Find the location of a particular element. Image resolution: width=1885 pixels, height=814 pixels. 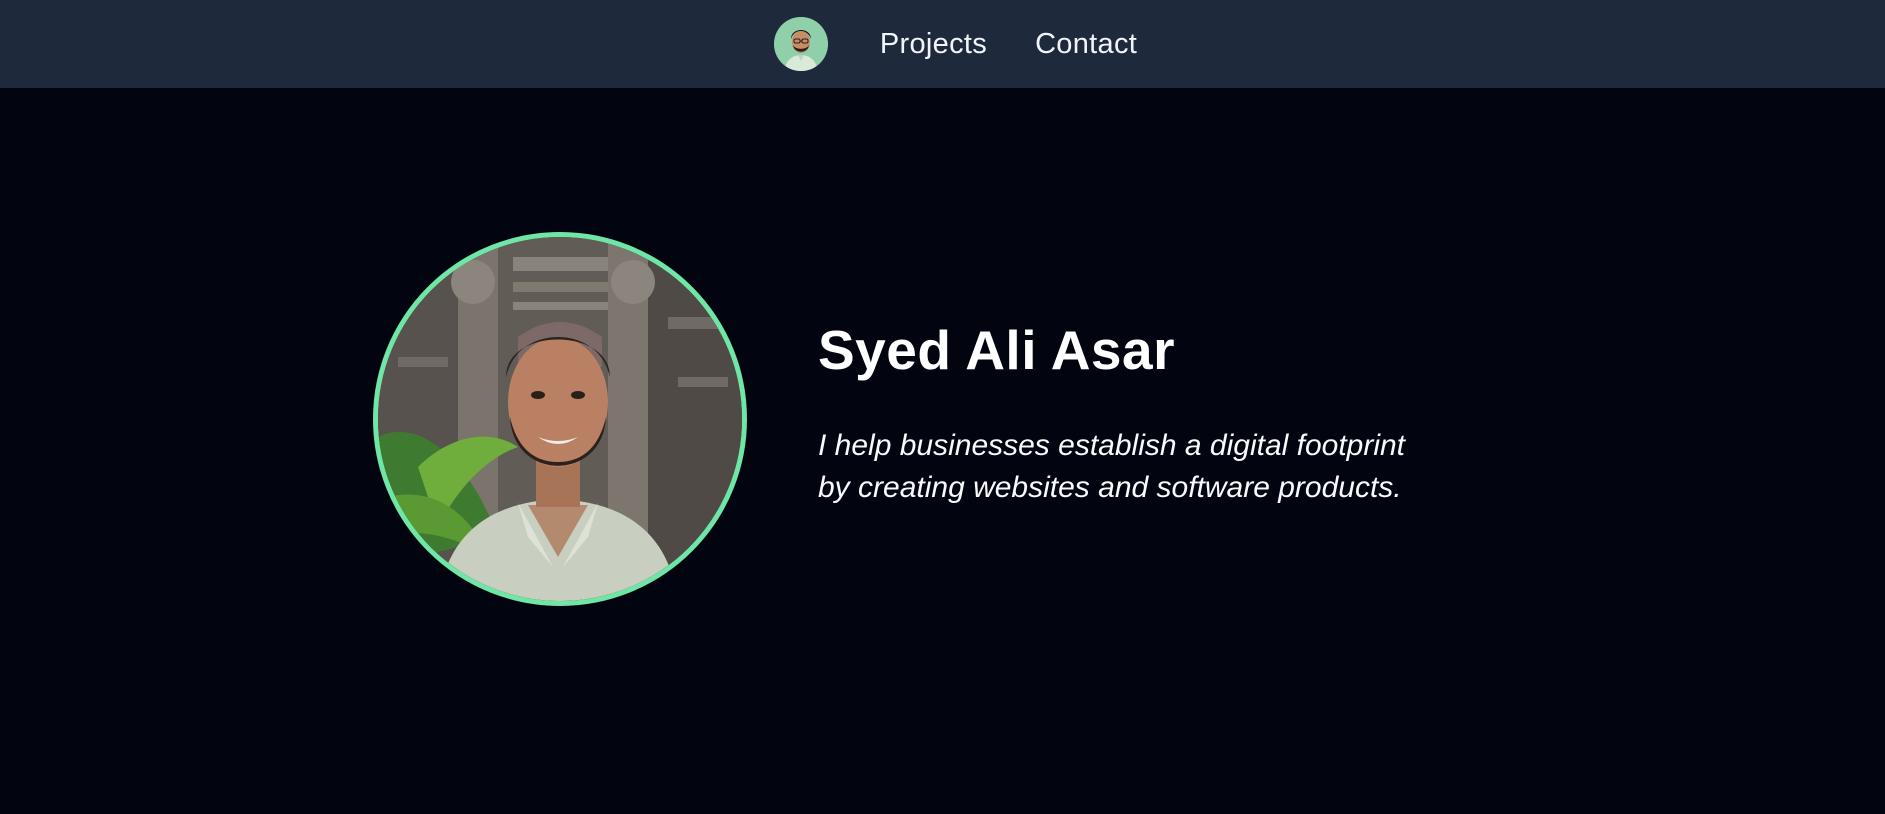

profile-portrait is located at coordinates (560, 419).